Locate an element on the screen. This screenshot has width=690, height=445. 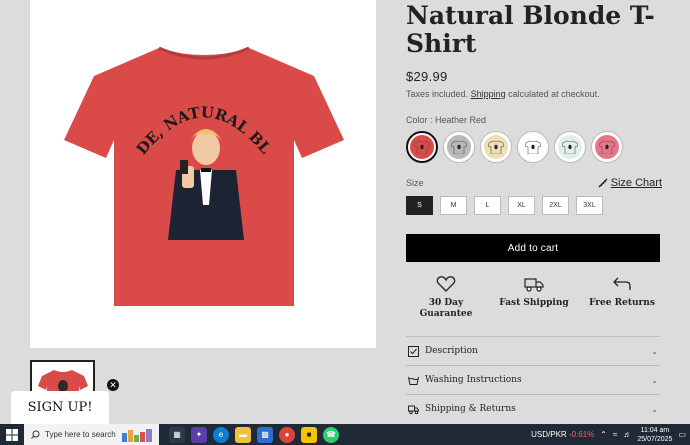
shipping-link: Shipping is located at coordinates (488, 94).